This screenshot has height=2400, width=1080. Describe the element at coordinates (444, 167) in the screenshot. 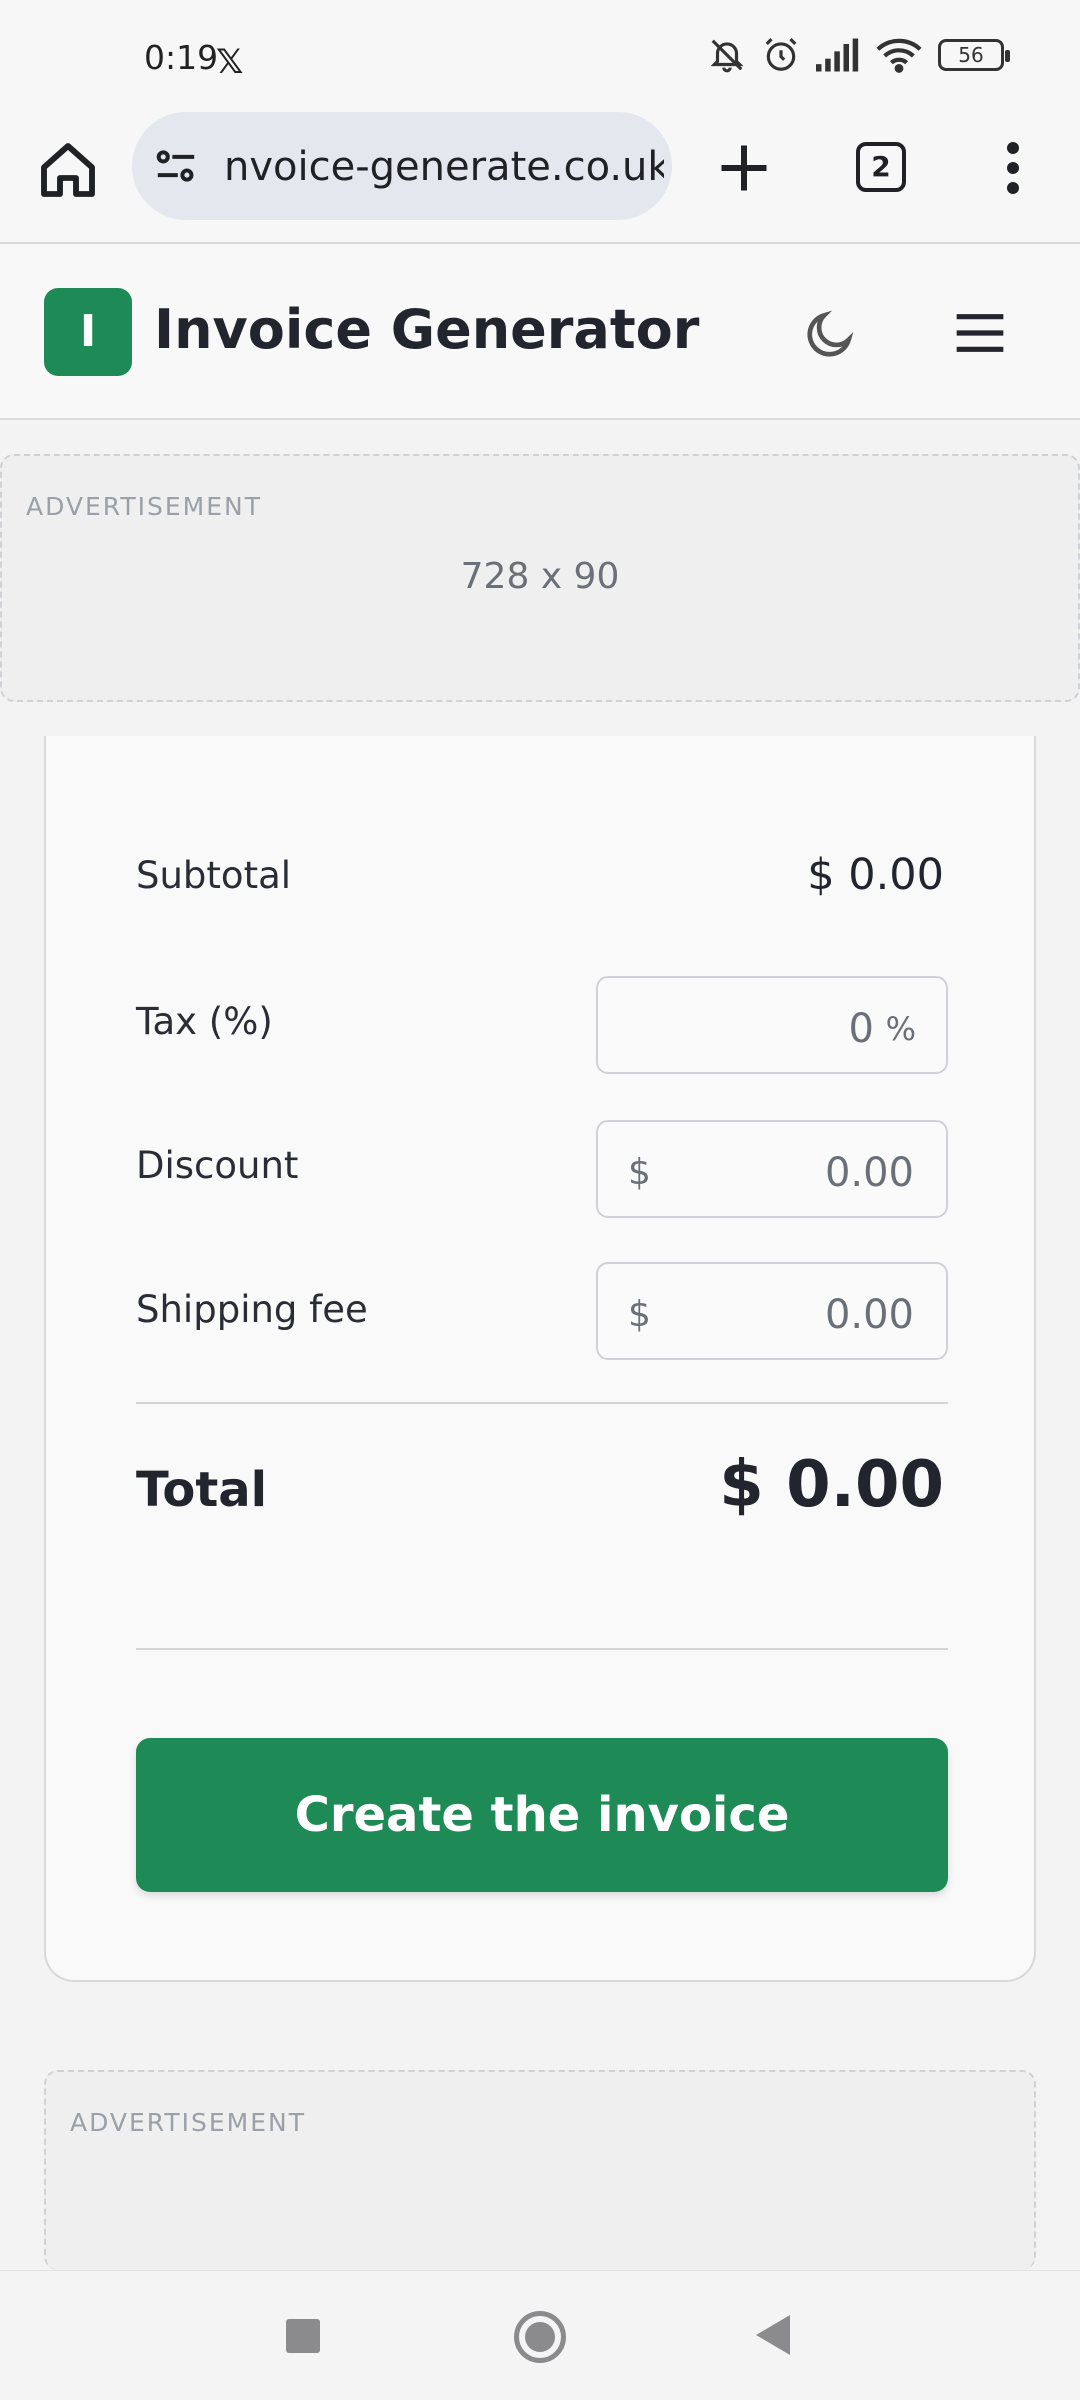

I see `url-text: nvoice-generate.co.uk` at that location.